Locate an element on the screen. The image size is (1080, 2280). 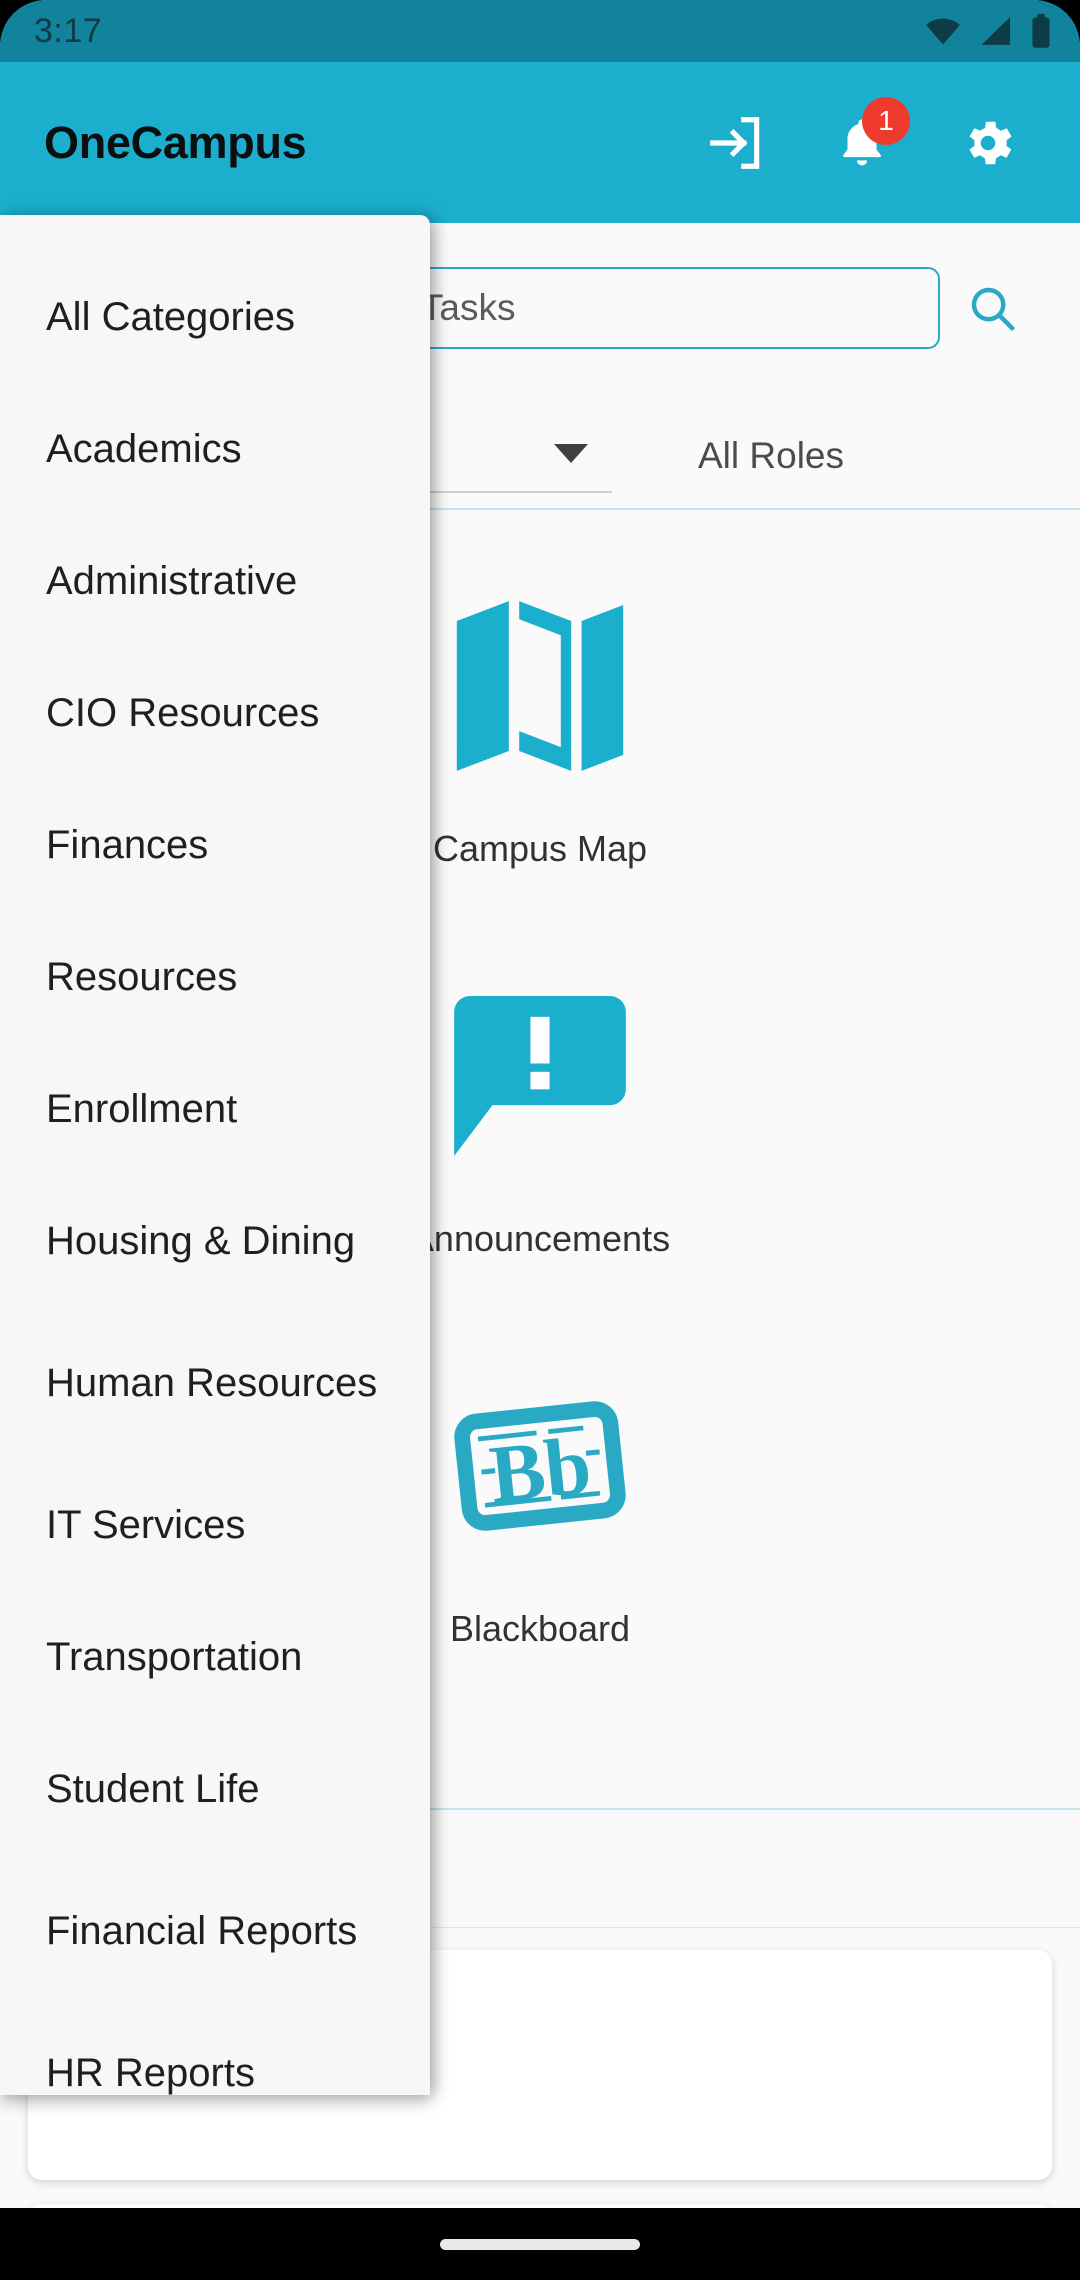
drawer-item-label: All Categories is located at coordinates (171, 316).